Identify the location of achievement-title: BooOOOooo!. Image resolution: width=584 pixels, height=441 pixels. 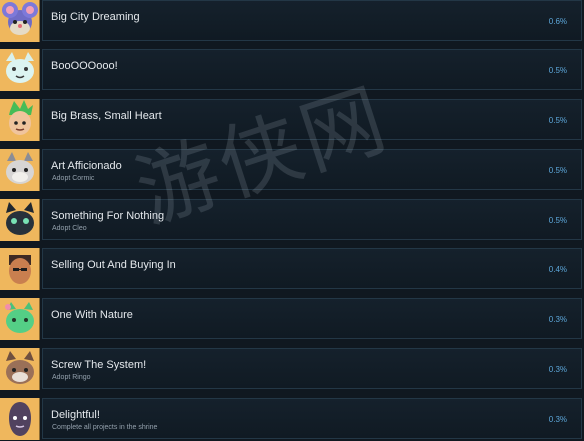
(84, 66).